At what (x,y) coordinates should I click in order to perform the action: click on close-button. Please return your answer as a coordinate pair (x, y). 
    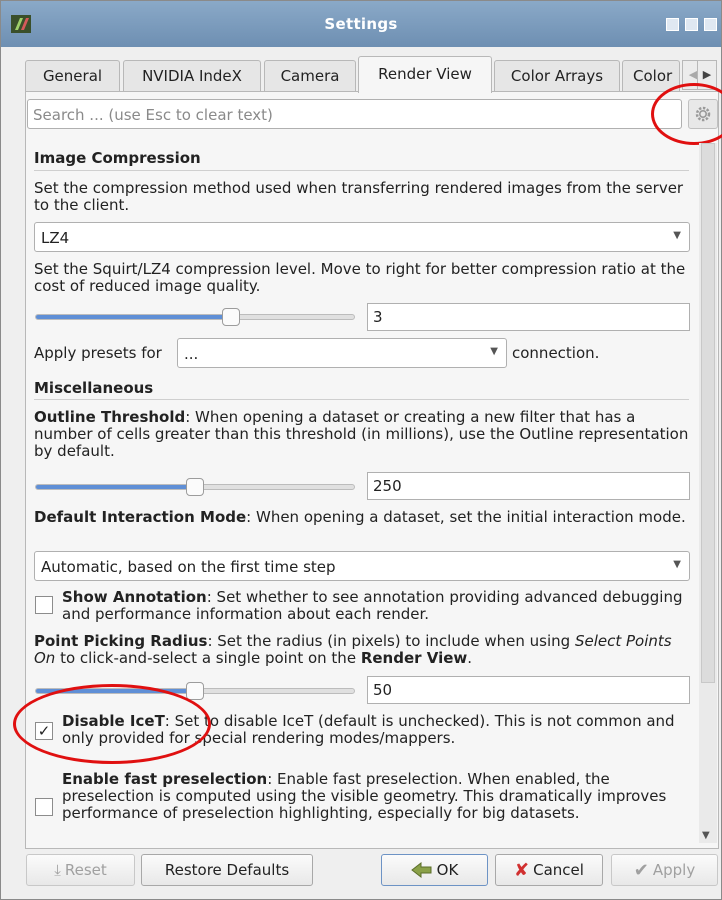
    Looking at the image, I should click on (710, 24).